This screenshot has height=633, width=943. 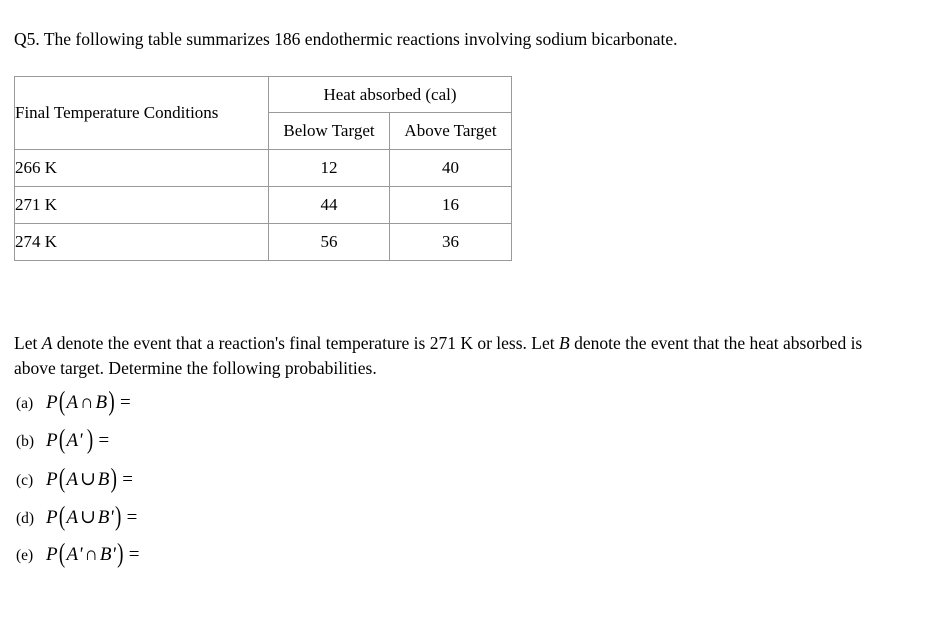 What do you see at coordinates (450, 205) in the screenshot?
I see `table-cell-271k-above: 16` at bounding box center [450, 205].